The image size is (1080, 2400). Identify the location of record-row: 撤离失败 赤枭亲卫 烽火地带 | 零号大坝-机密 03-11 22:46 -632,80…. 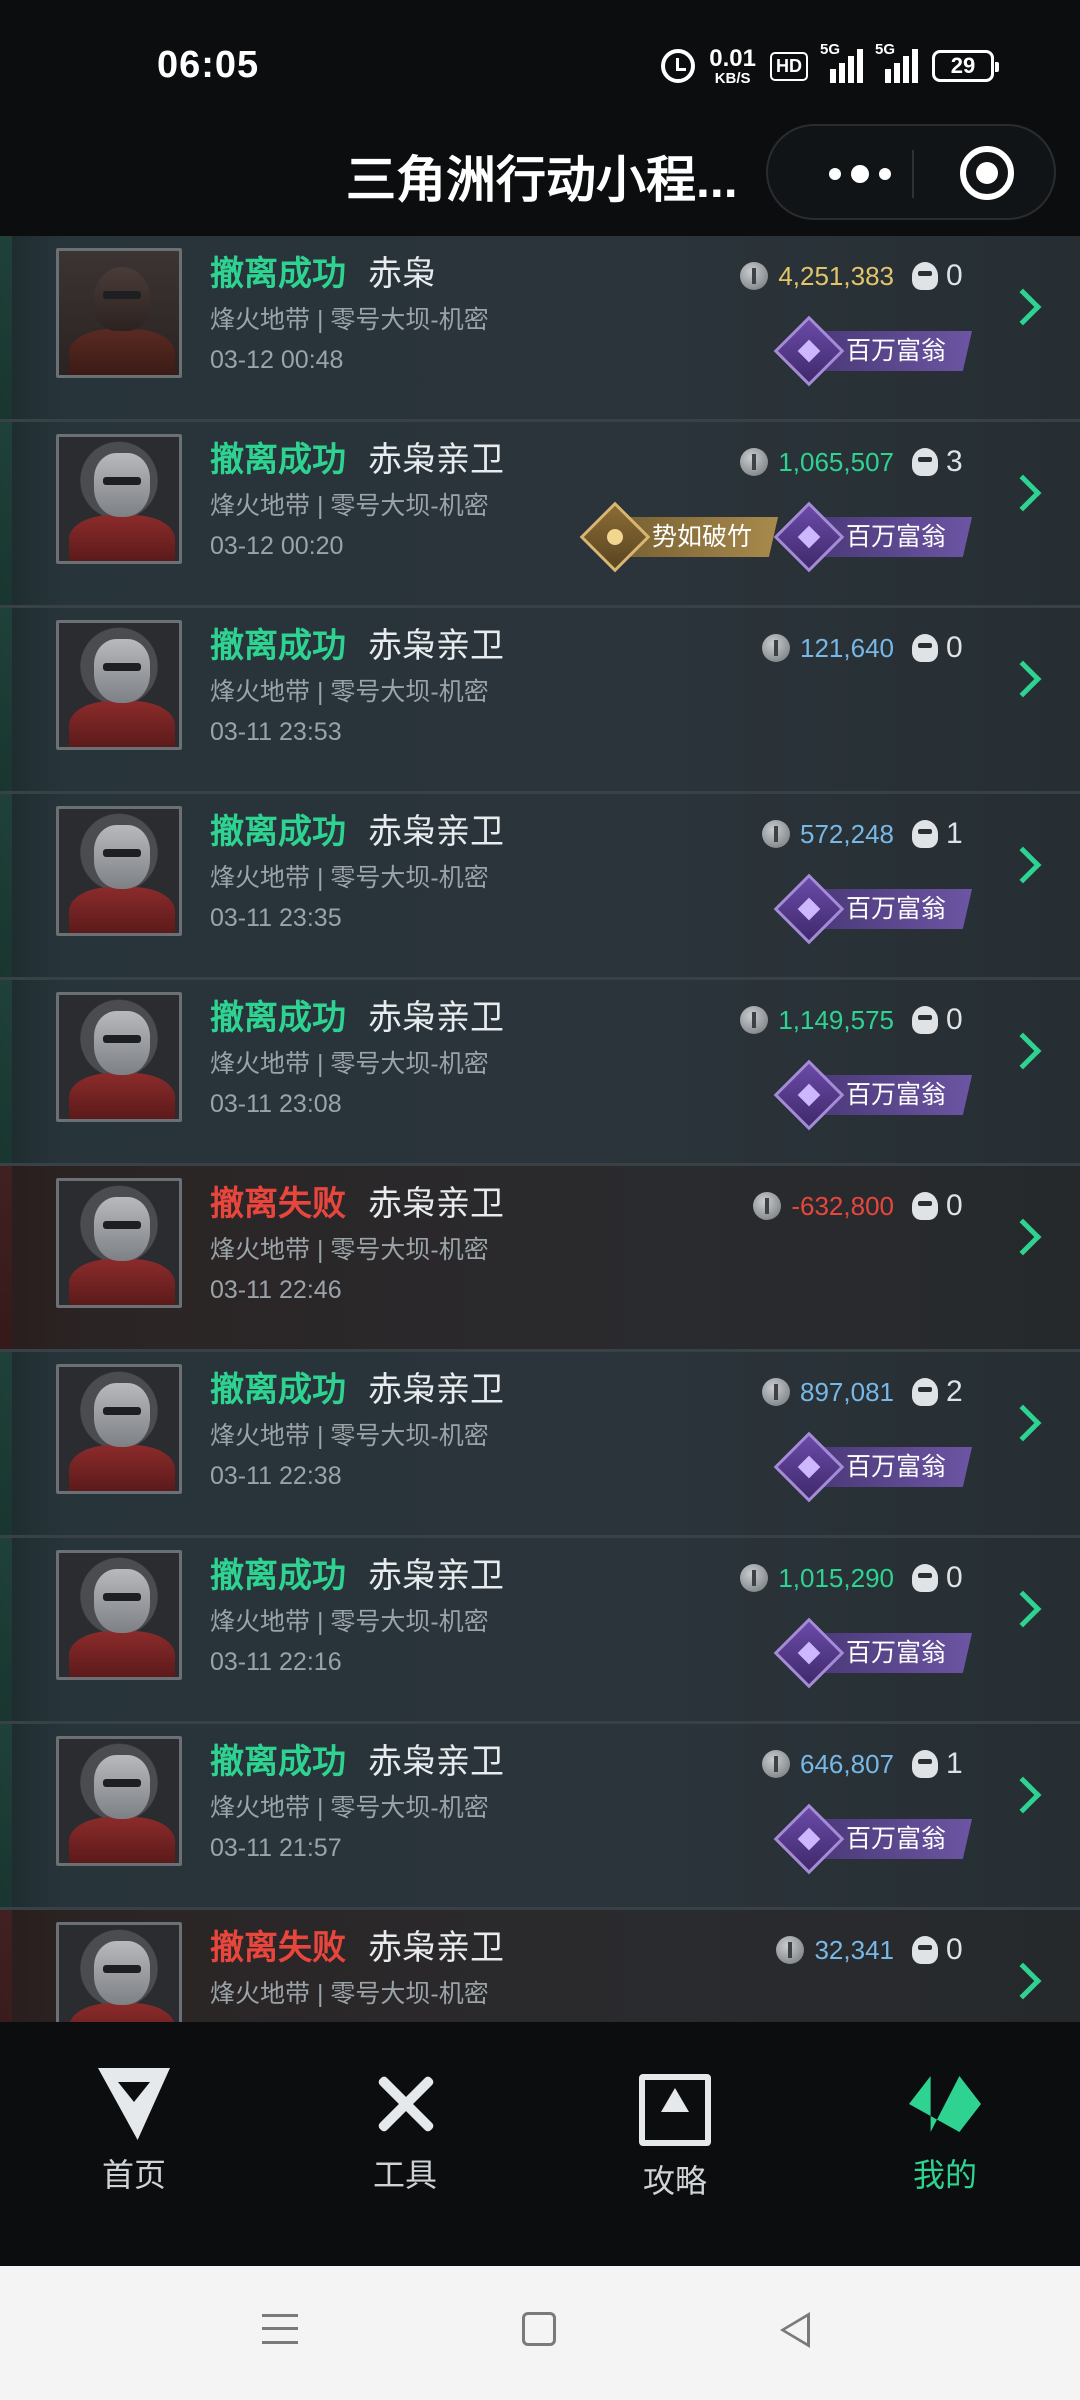
(540, 1259).